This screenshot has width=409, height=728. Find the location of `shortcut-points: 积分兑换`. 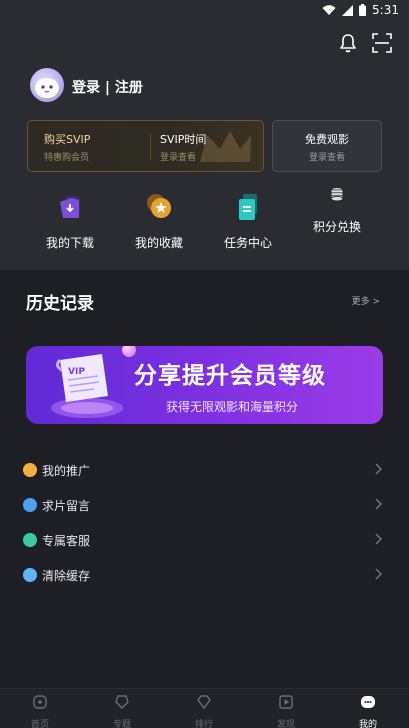

shortcut-points: 积分兑换 is located at coordinates (337, 209).